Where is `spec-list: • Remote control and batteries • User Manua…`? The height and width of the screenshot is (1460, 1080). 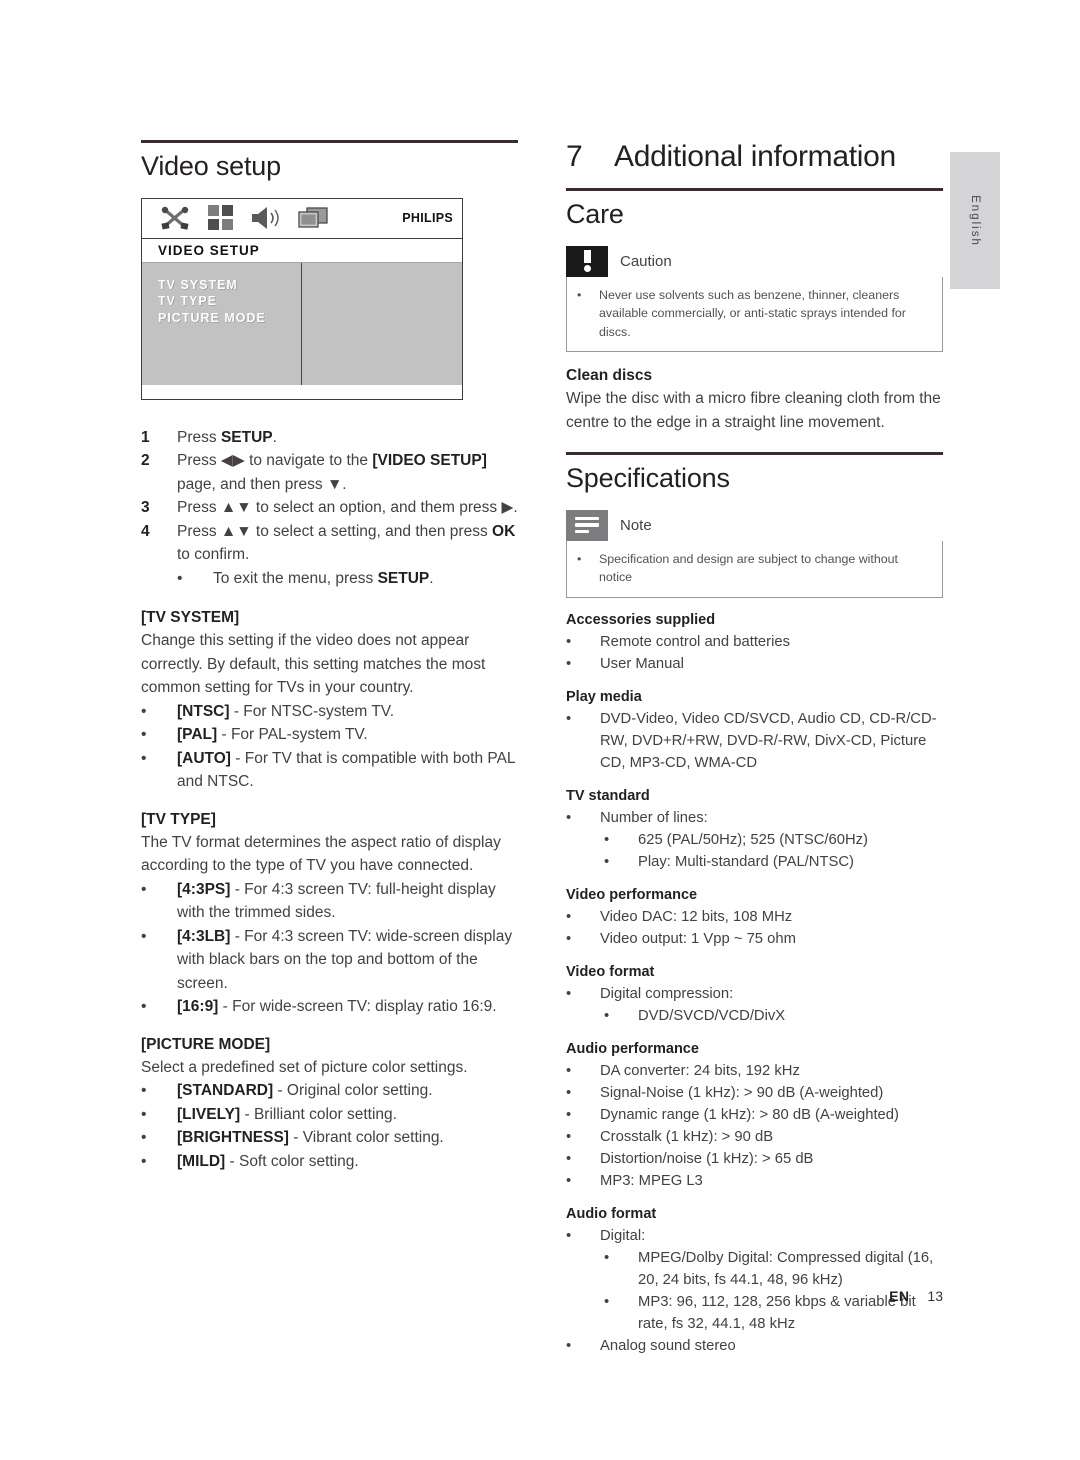 spec-list: • Remote control and batteries • User Manua… is located at coordinates (754, 653).